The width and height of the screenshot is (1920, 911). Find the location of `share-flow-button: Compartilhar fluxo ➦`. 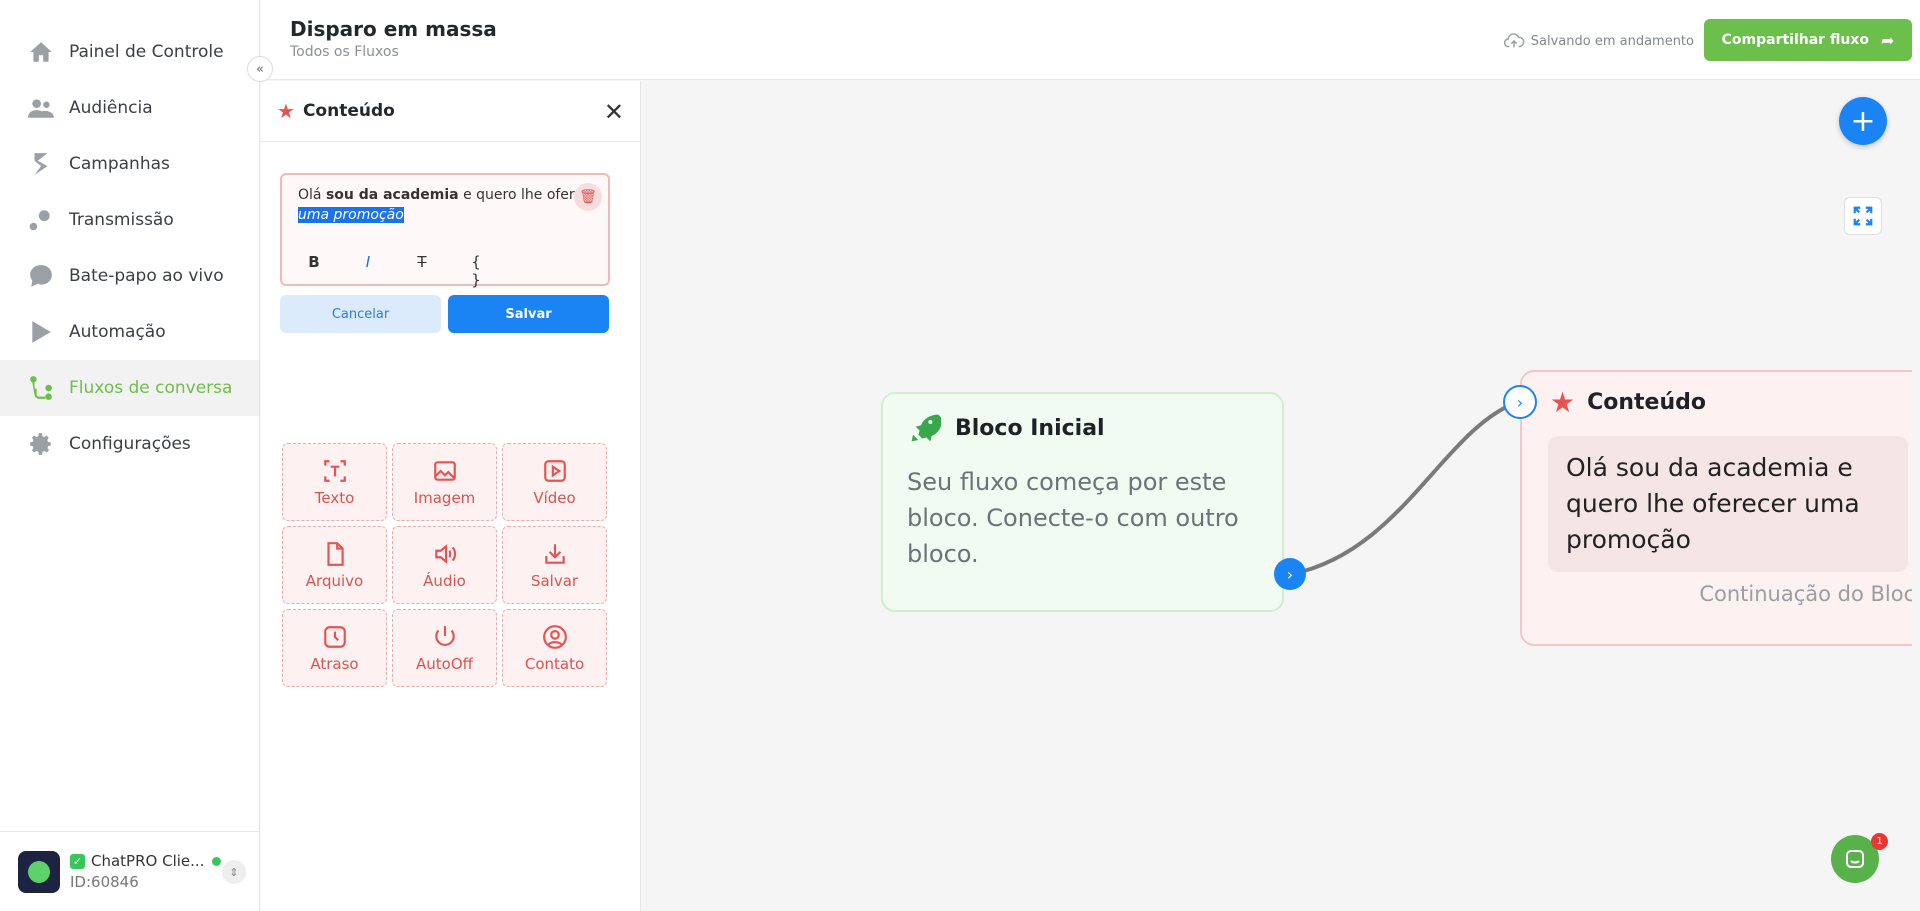

share-flow-button: Compartilhar fluxo ➦ is located at coordinates (1808, 40).